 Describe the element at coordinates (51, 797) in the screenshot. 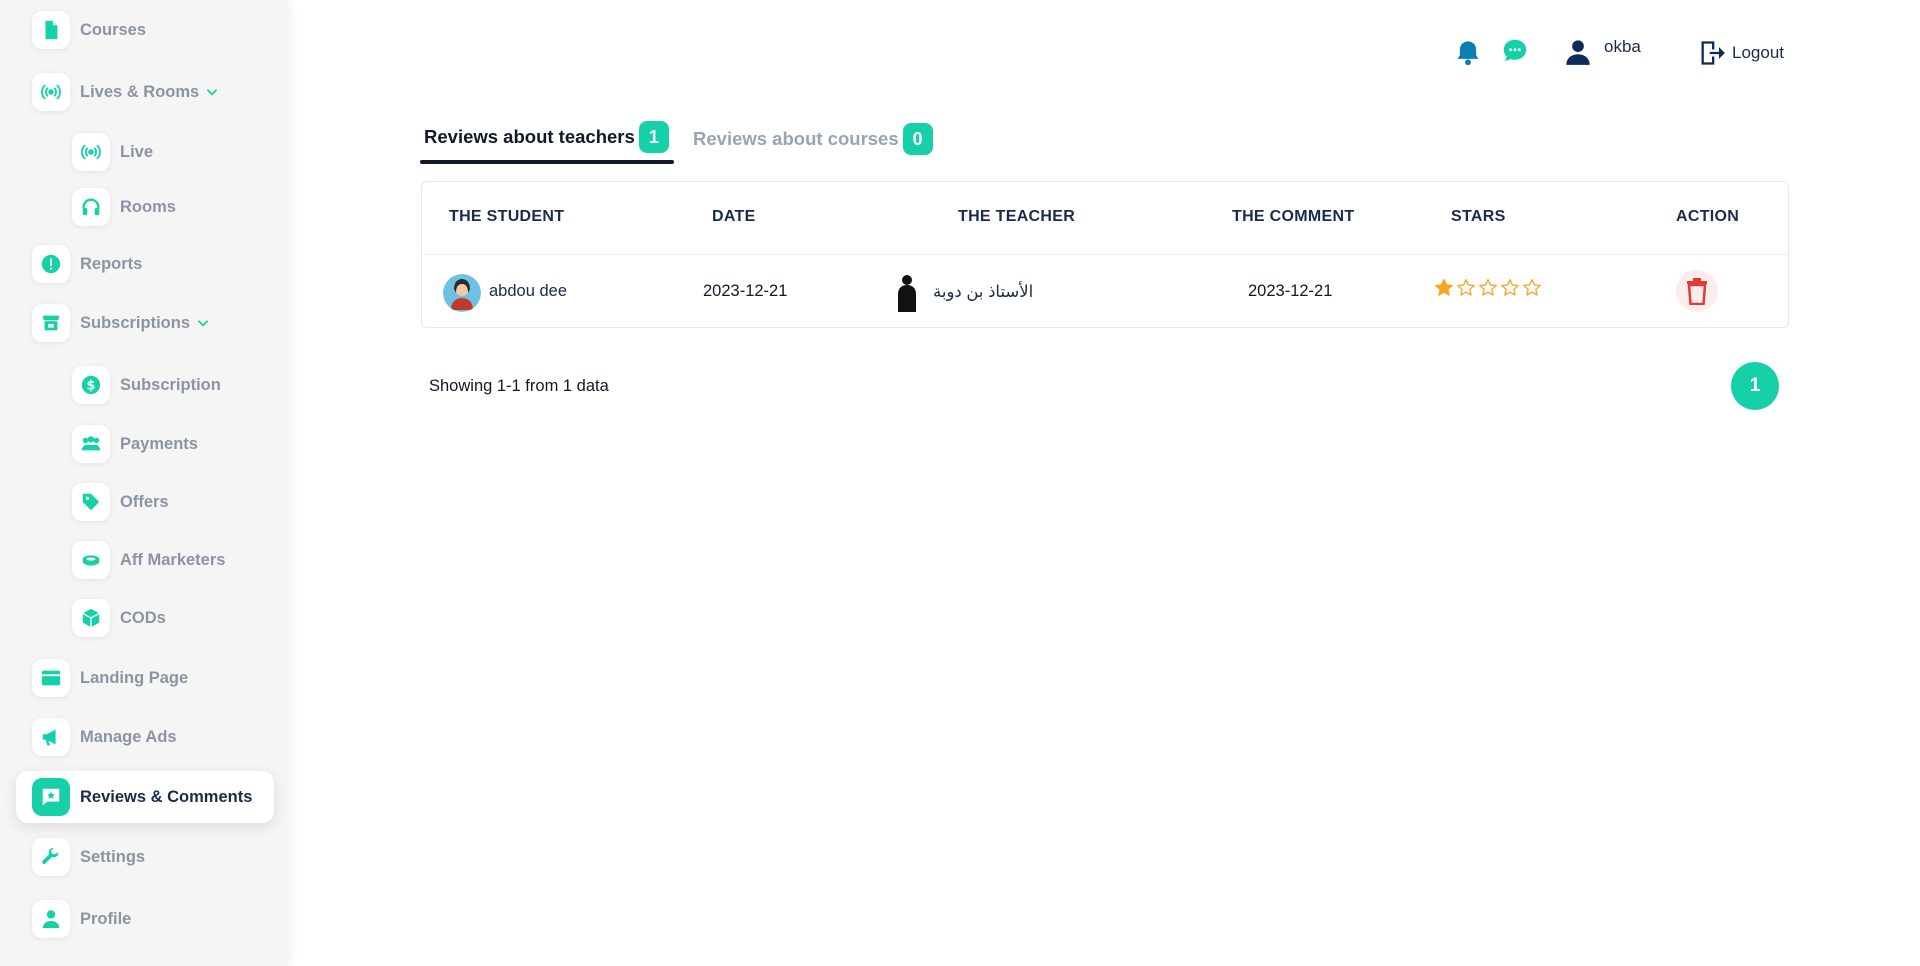

I see `star-message-icon` at that location.